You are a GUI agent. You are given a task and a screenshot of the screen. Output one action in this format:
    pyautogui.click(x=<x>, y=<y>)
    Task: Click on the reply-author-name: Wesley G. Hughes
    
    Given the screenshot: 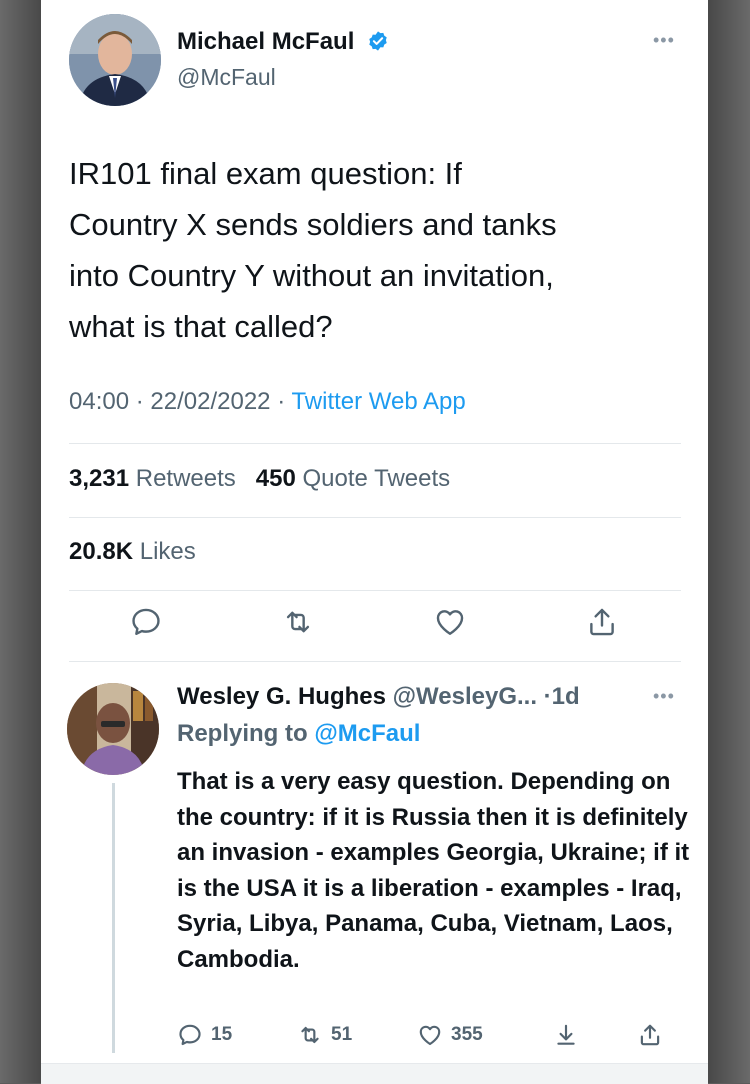 What is the action you would take?
    pyautogui.click(x=281, y=696)
    